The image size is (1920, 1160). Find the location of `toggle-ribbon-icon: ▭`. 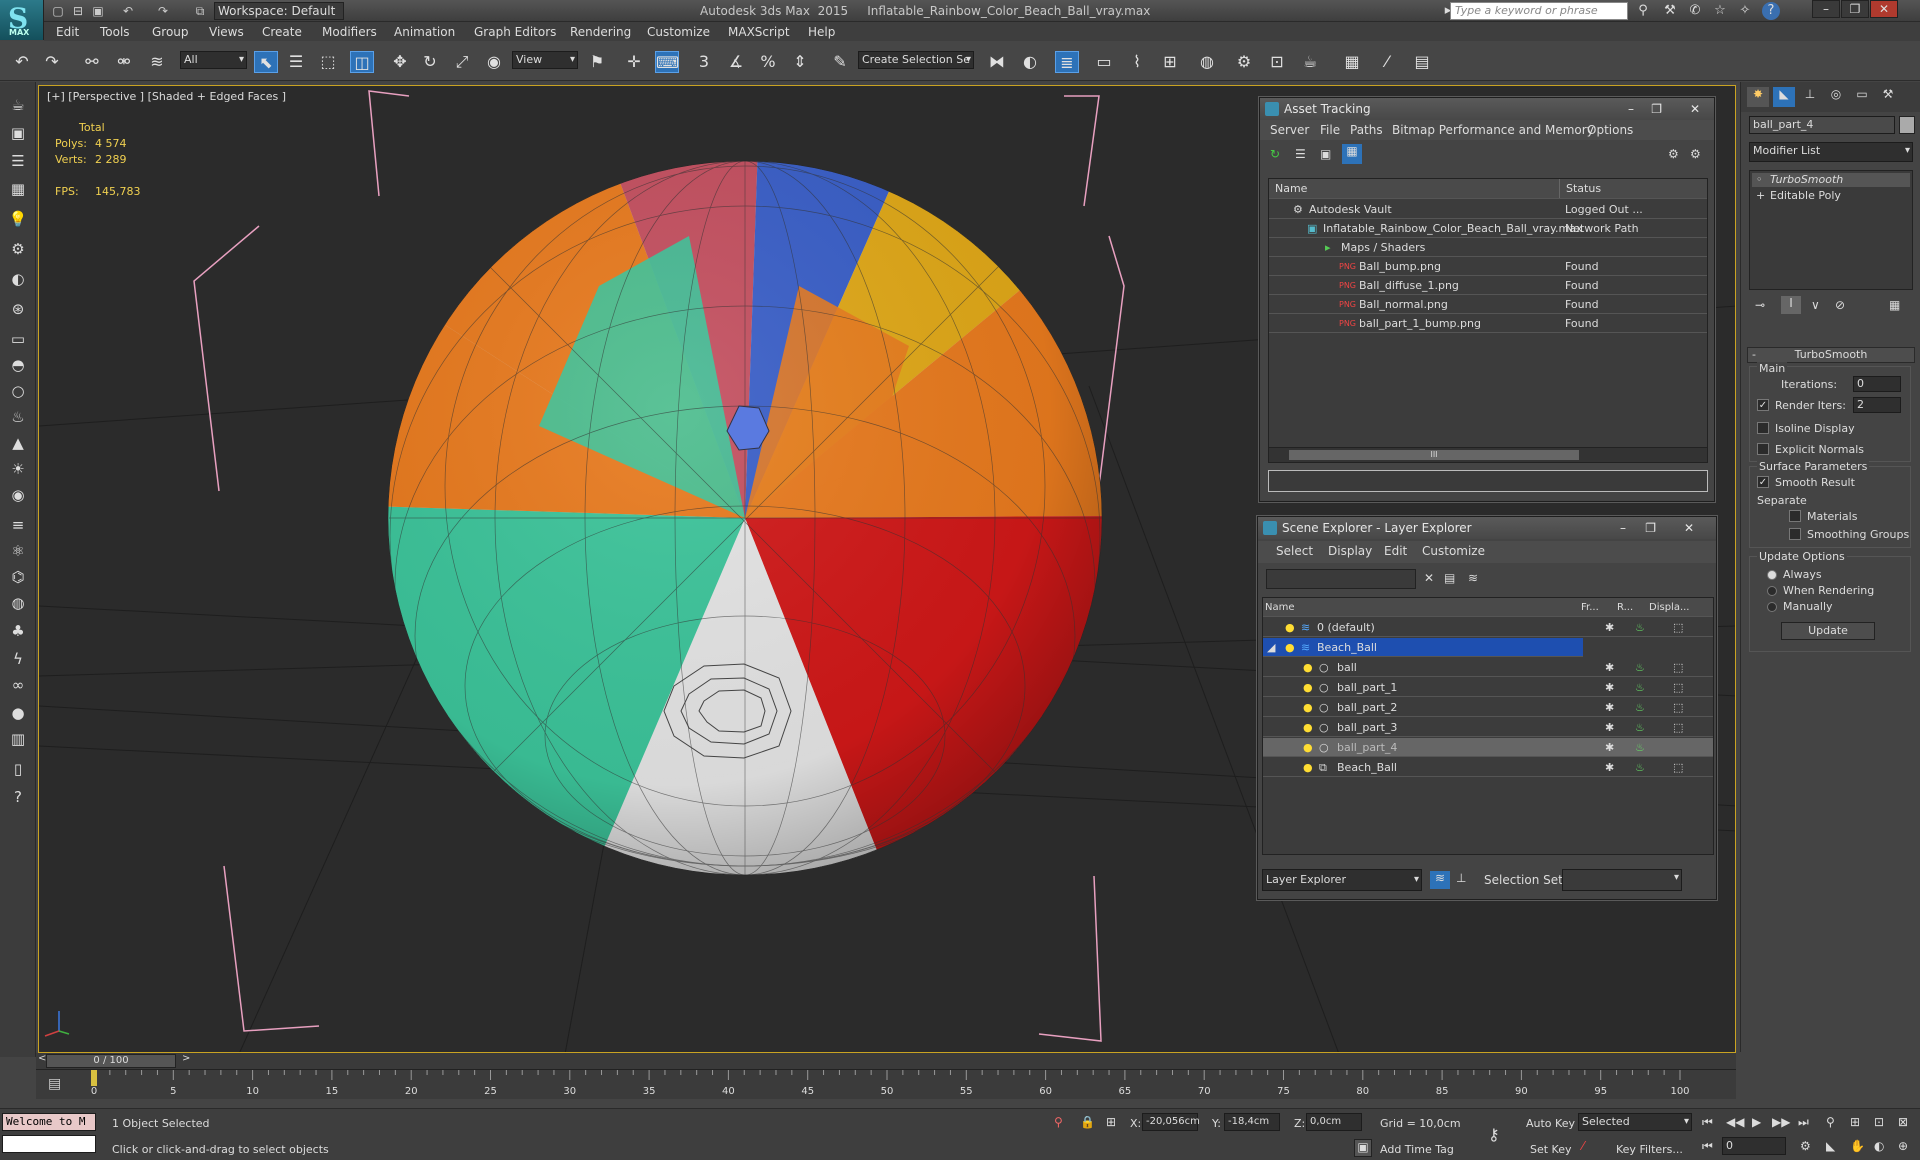

toggle-ribbon-icon: ▭ is located at coordinates (1104, 62).